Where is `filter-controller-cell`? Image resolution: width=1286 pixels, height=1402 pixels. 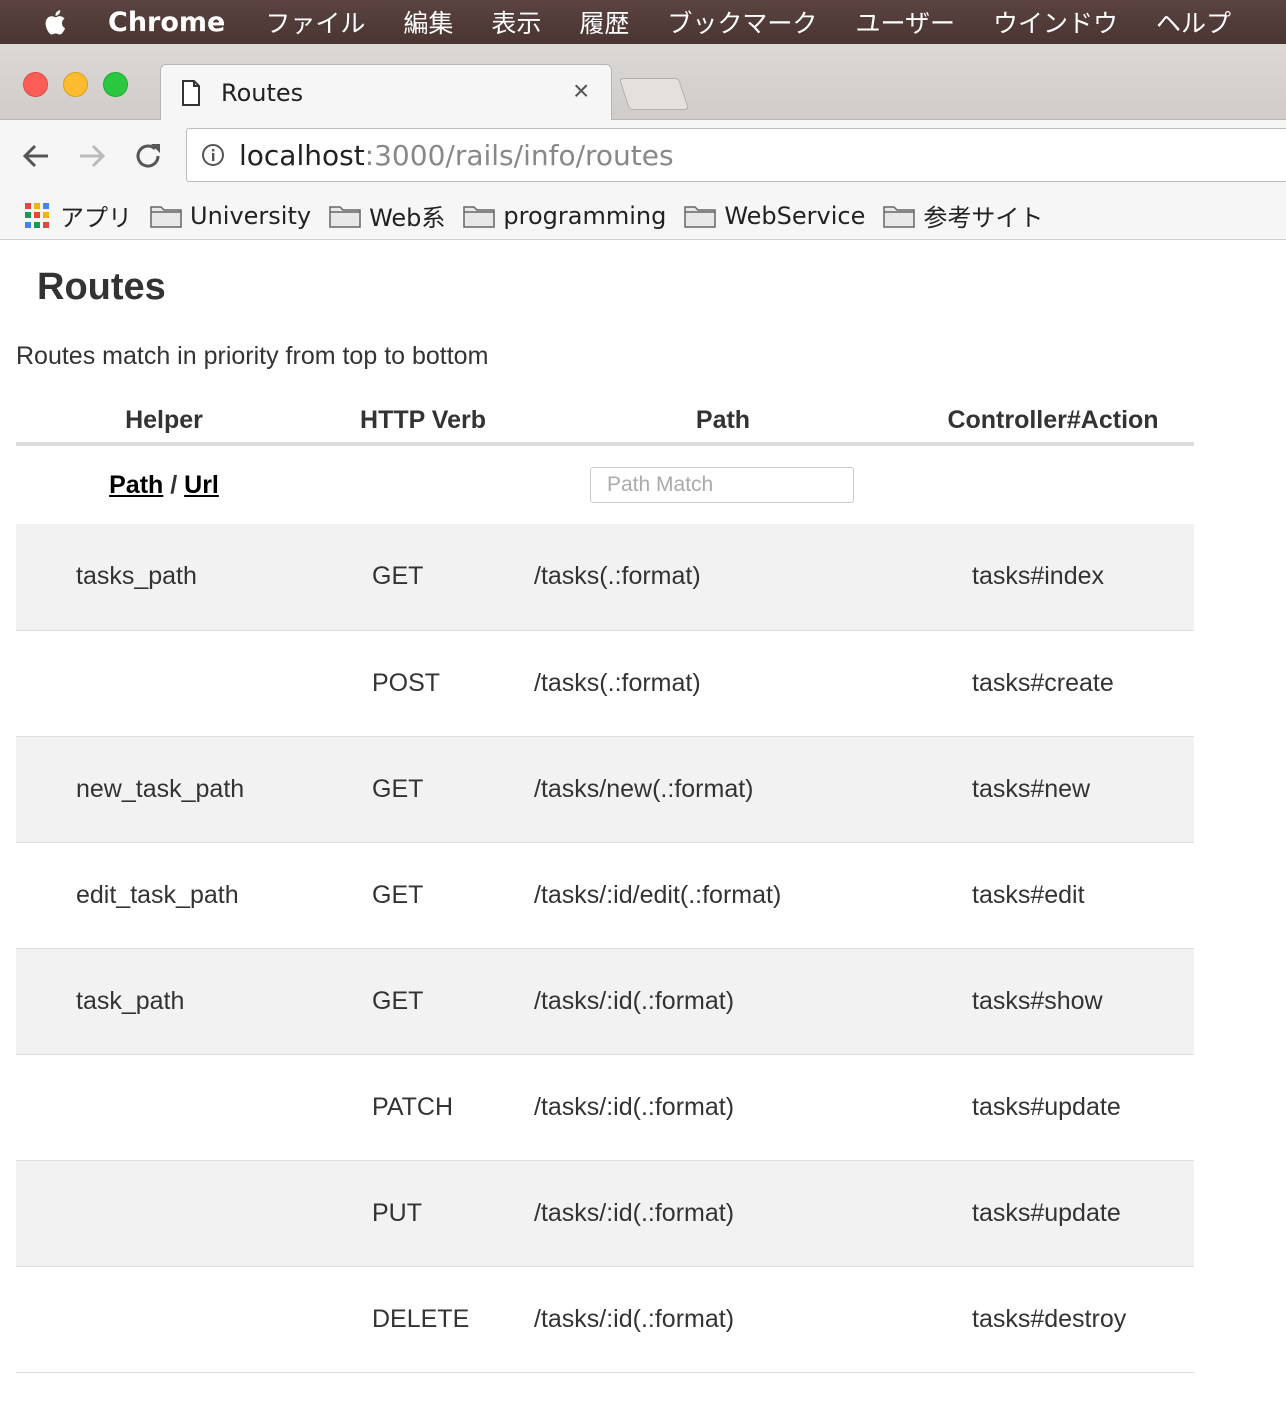
filter-controller-cell is located at coordinates (1053, 484).